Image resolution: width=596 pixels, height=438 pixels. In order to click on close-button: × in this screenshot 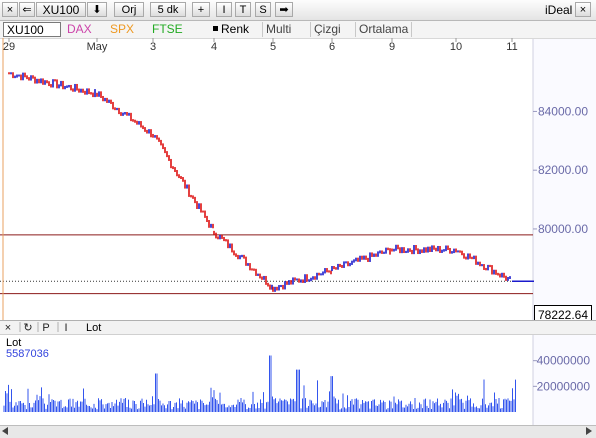, I will do `click(10, 9)`.